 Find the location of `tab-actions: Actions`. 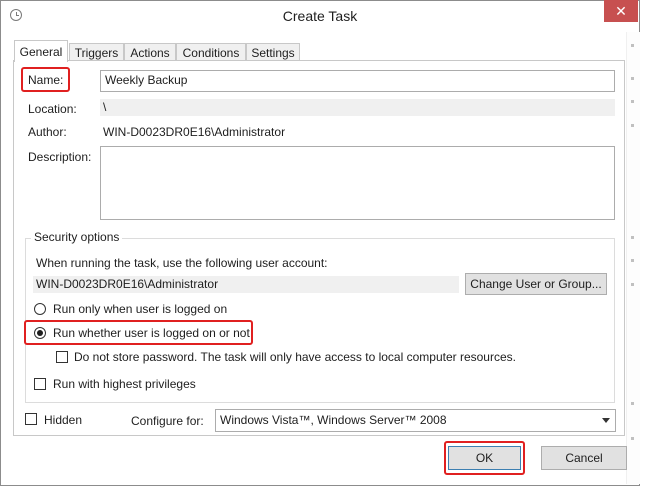

tab-actions: Actions is located at coordinates (150, 52).